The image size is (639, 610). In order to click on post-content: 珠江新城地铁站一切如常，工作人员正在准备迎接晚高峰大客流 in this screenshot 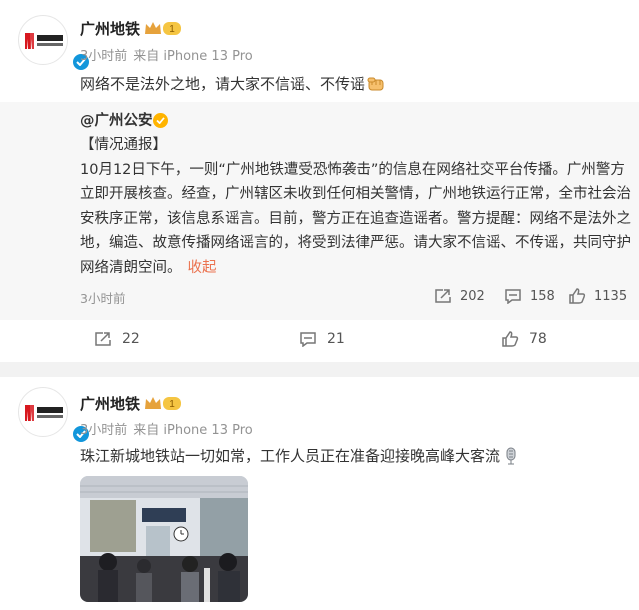, I will do `click(300, 455)`.